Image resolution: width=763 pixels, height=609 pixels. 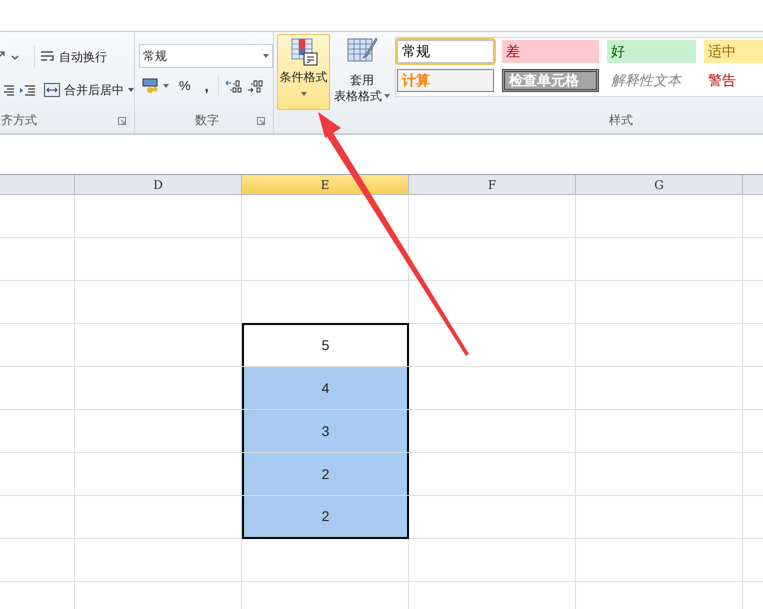 I want to click on wrap-text-button: 自动换行, so click(x=73, y=57).